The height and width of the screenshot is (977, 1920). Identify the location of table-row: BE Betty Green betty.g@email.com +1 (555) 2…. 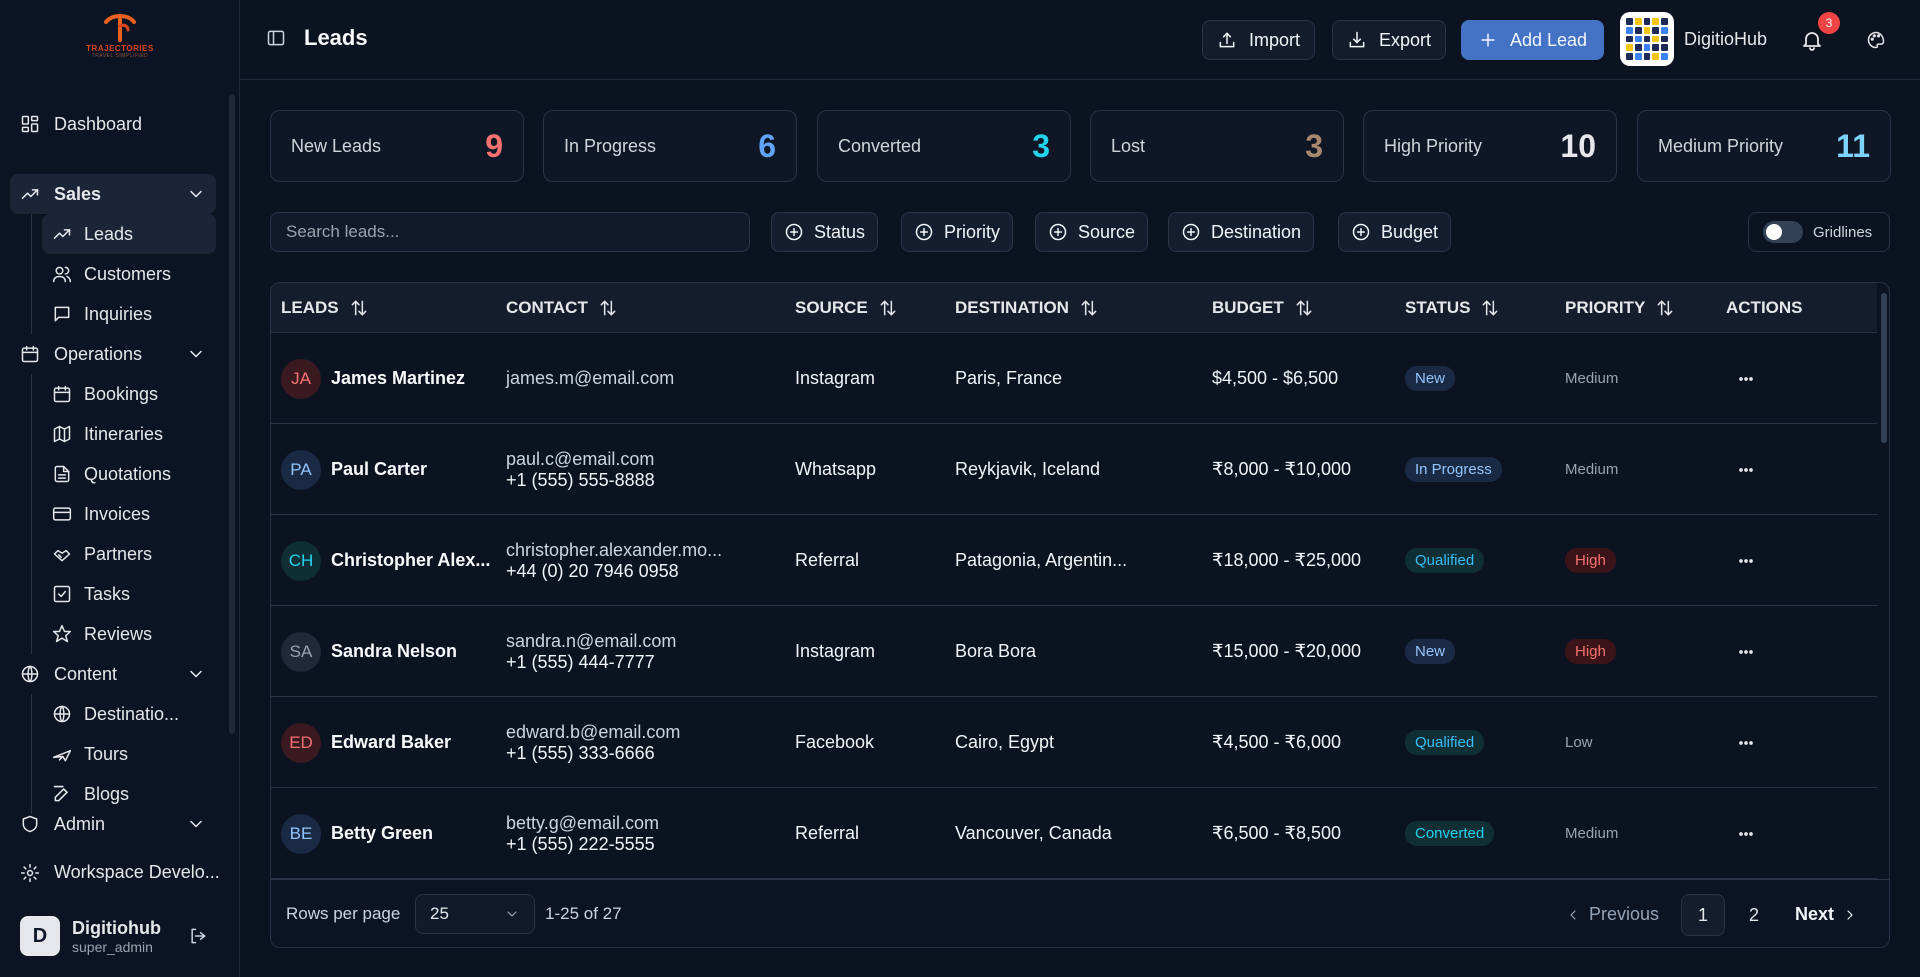
(1074, 833).